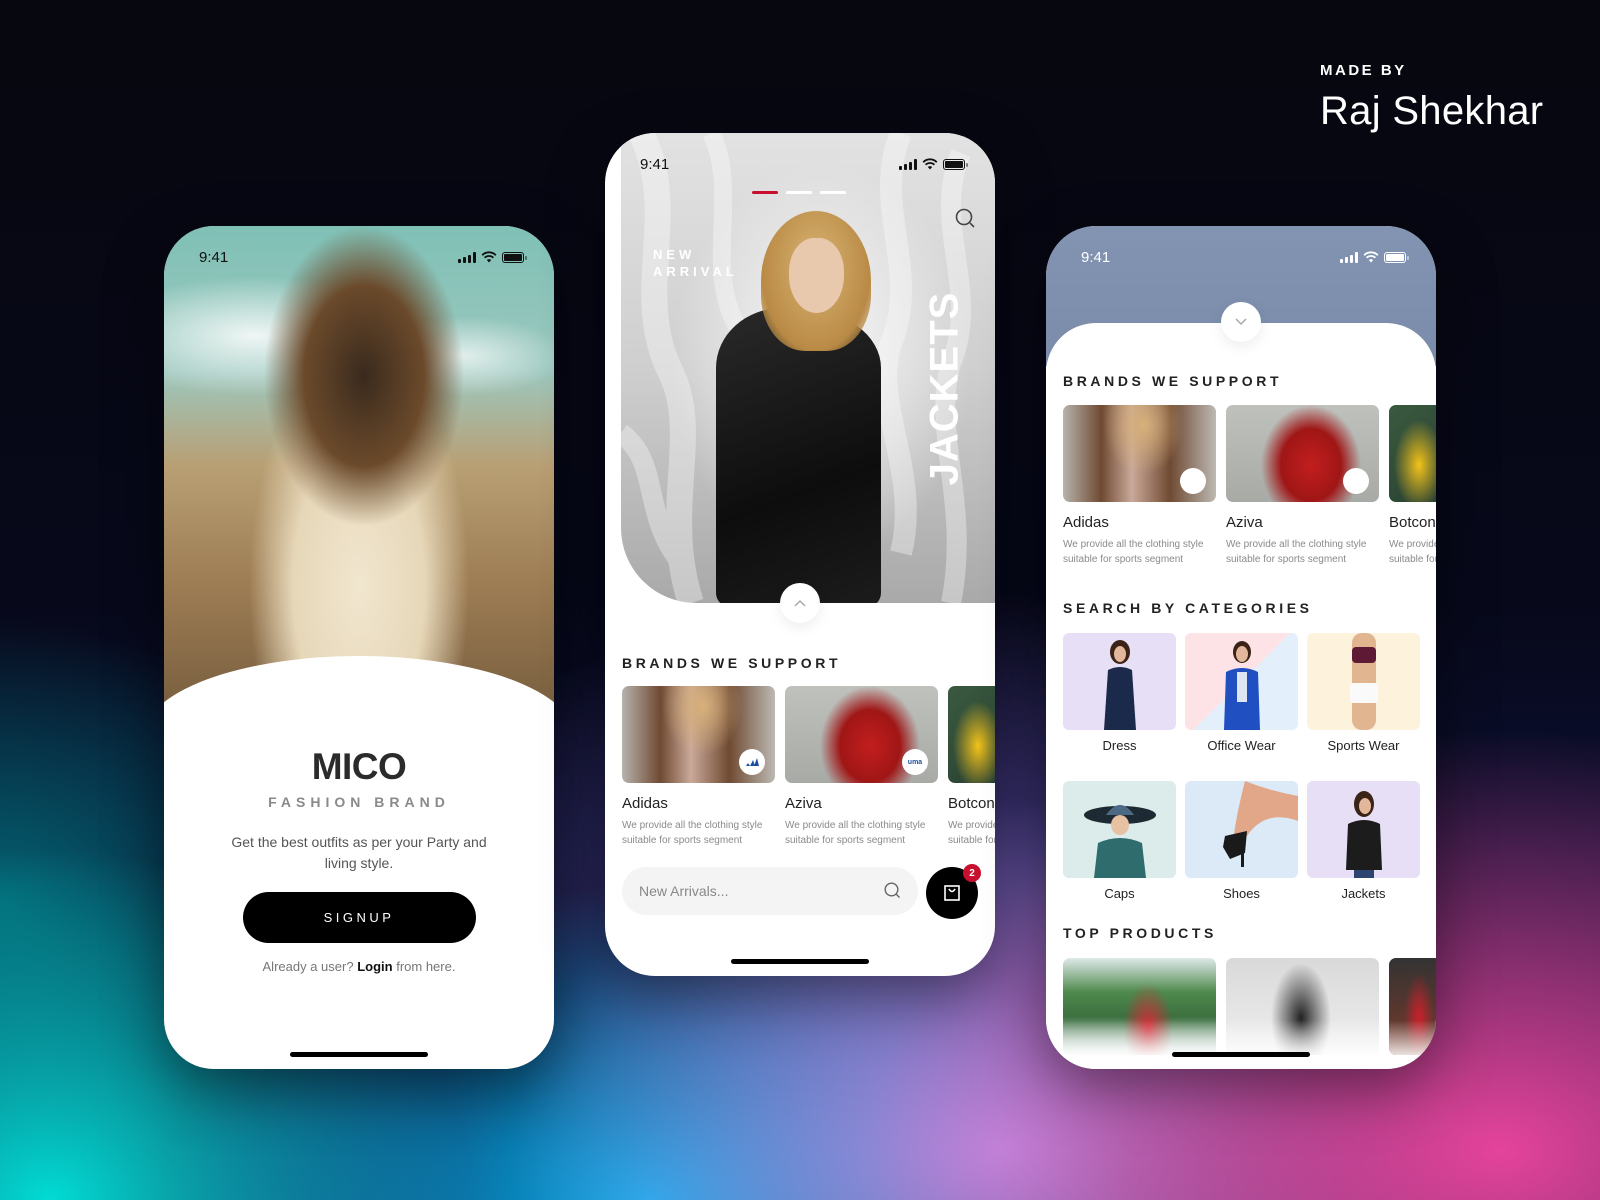 The height and width of the screenshot is (1200, 1600). I want to click on category-label: Shoes, so click(1241, 893).